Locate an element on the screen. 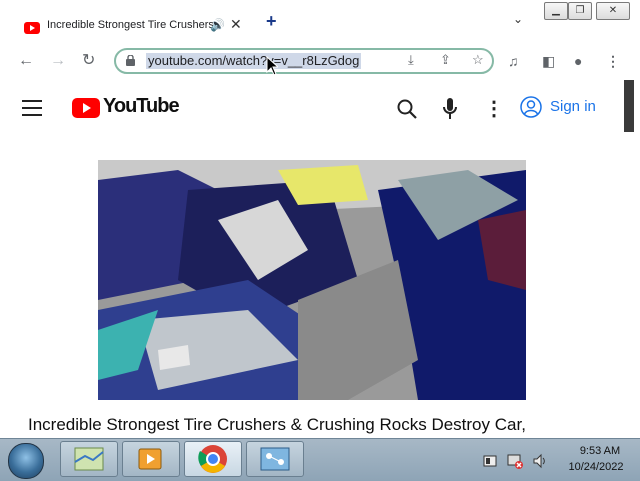 The height and width of the screenshot is (481, 640). clock-date: 10/24/2022 is located at coordinates (596, 467).